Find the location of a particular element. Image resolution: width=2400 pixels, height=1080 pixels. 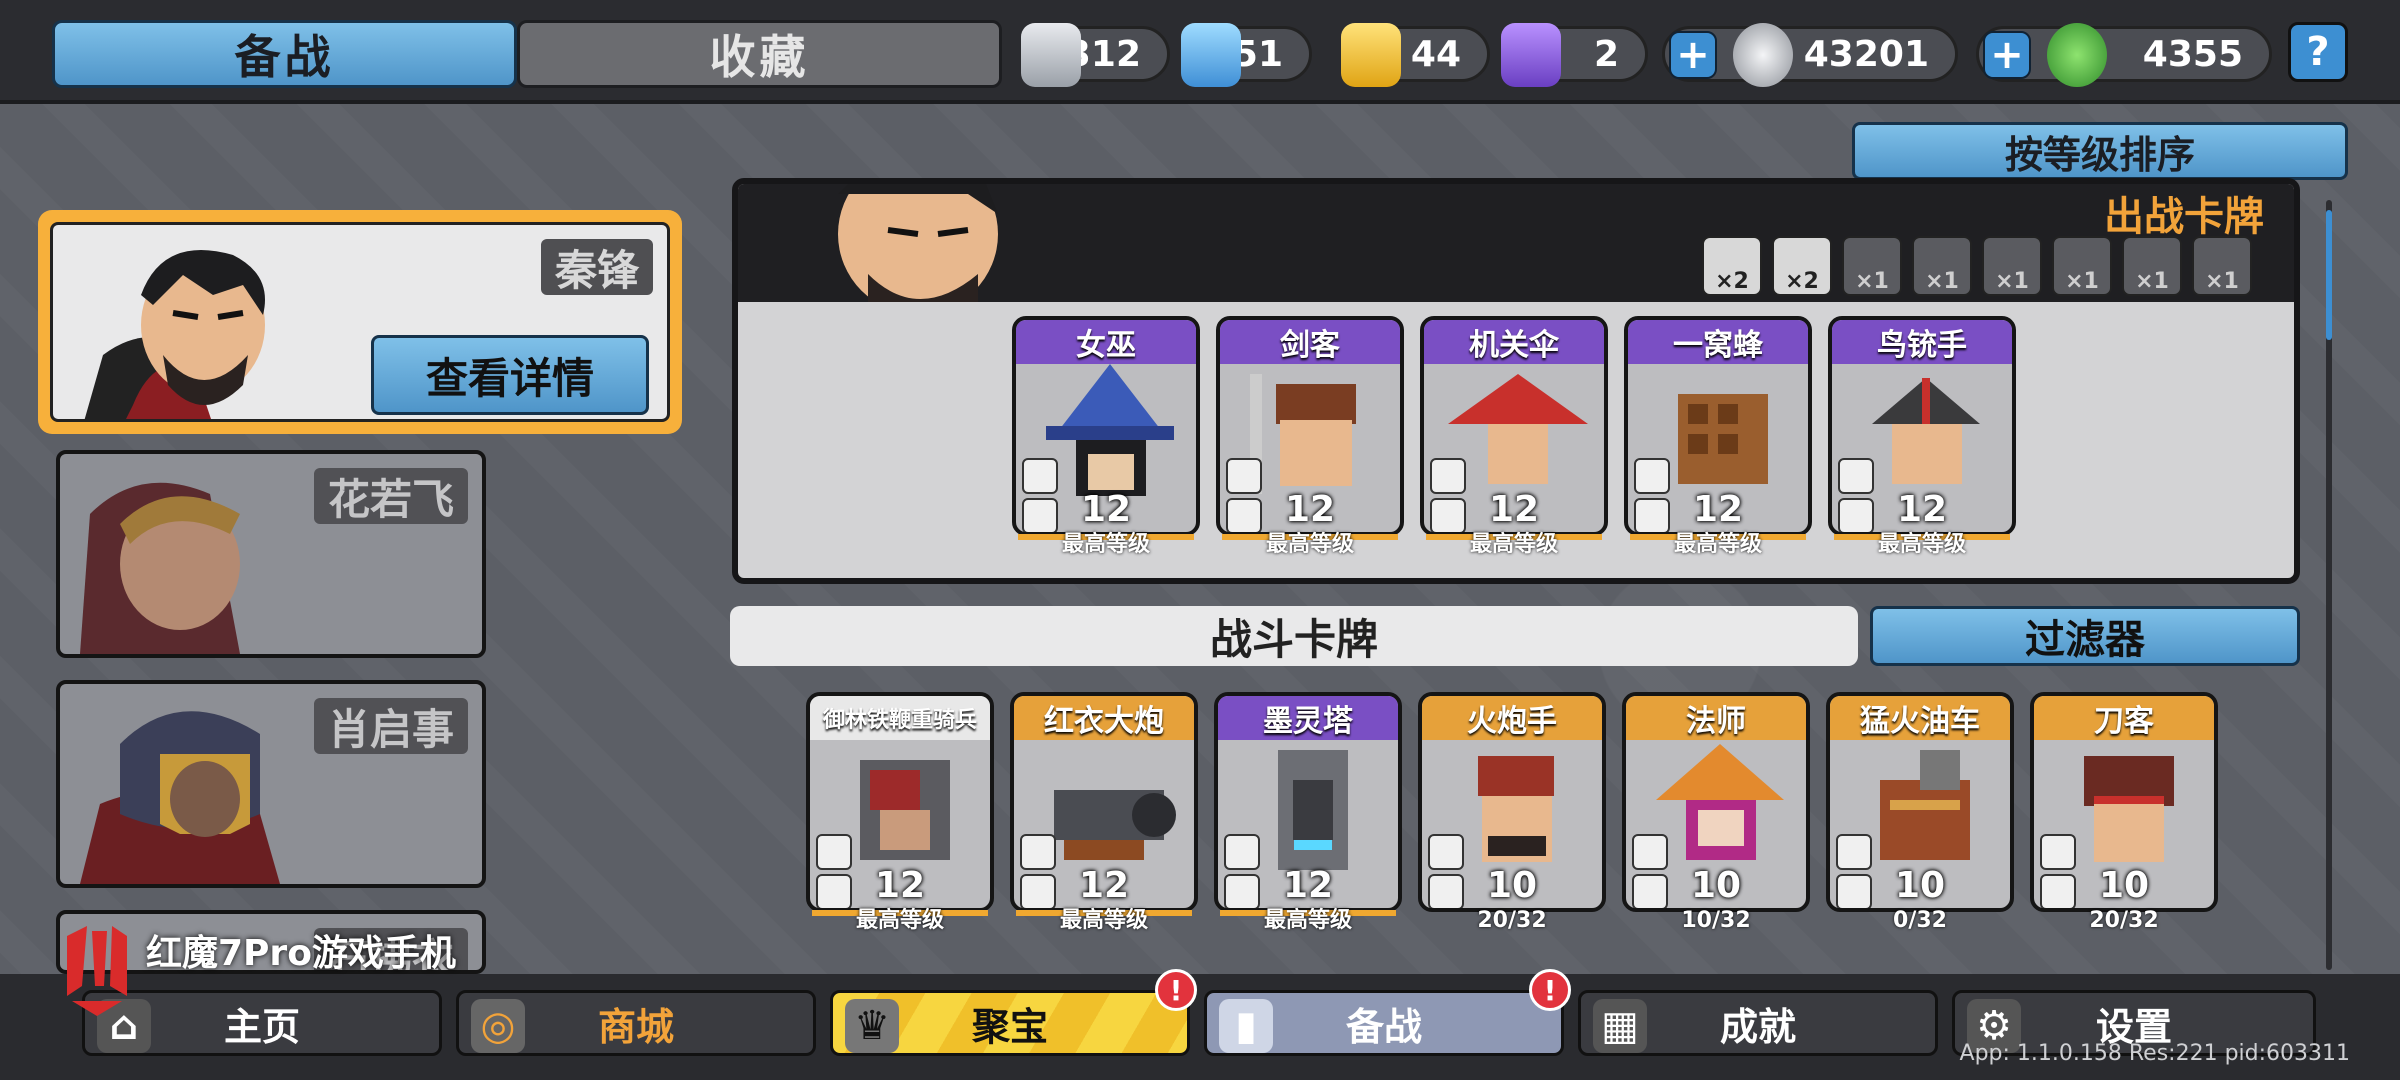

helmet-icon: ×2 is located at coordinates (1732, 281).